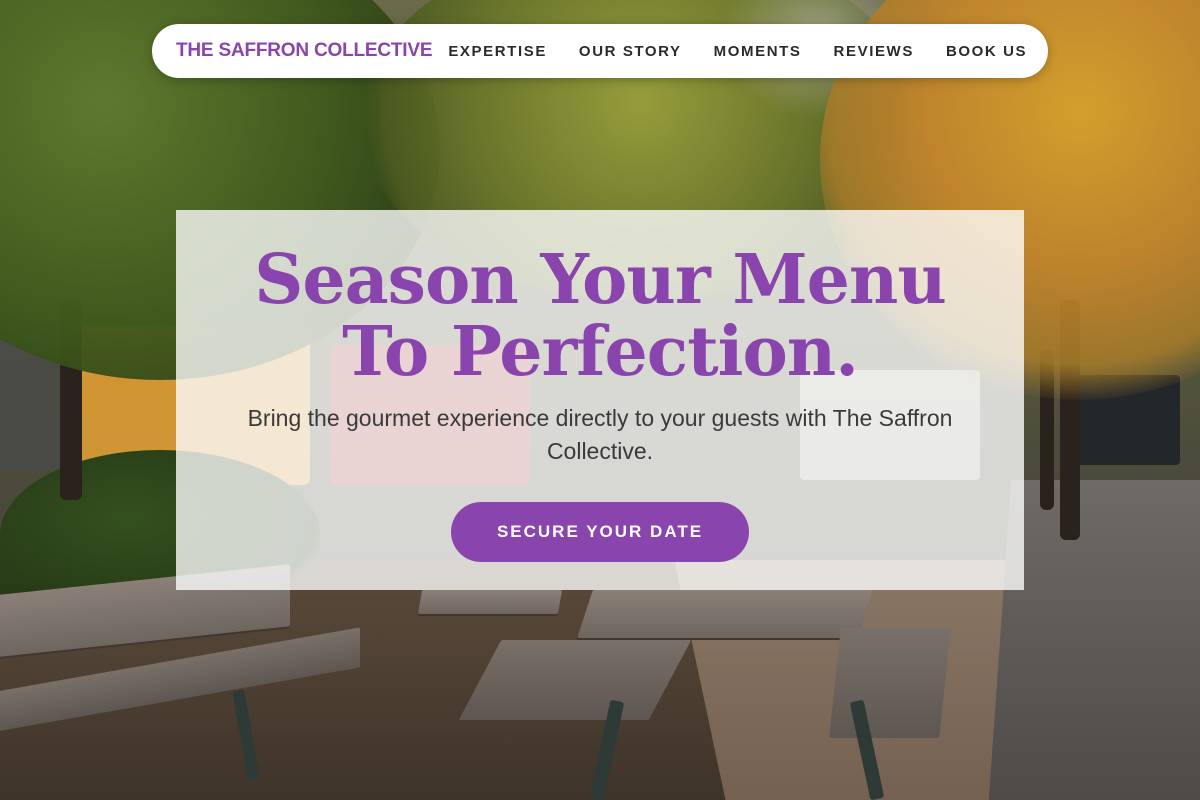 The height and width of the screenshot is (800, 1200). What do you see at coordinates (630, 51) in the screenshot?
I see `nav-link-our-story: OUR STORY` at bounding box center [630, 51].